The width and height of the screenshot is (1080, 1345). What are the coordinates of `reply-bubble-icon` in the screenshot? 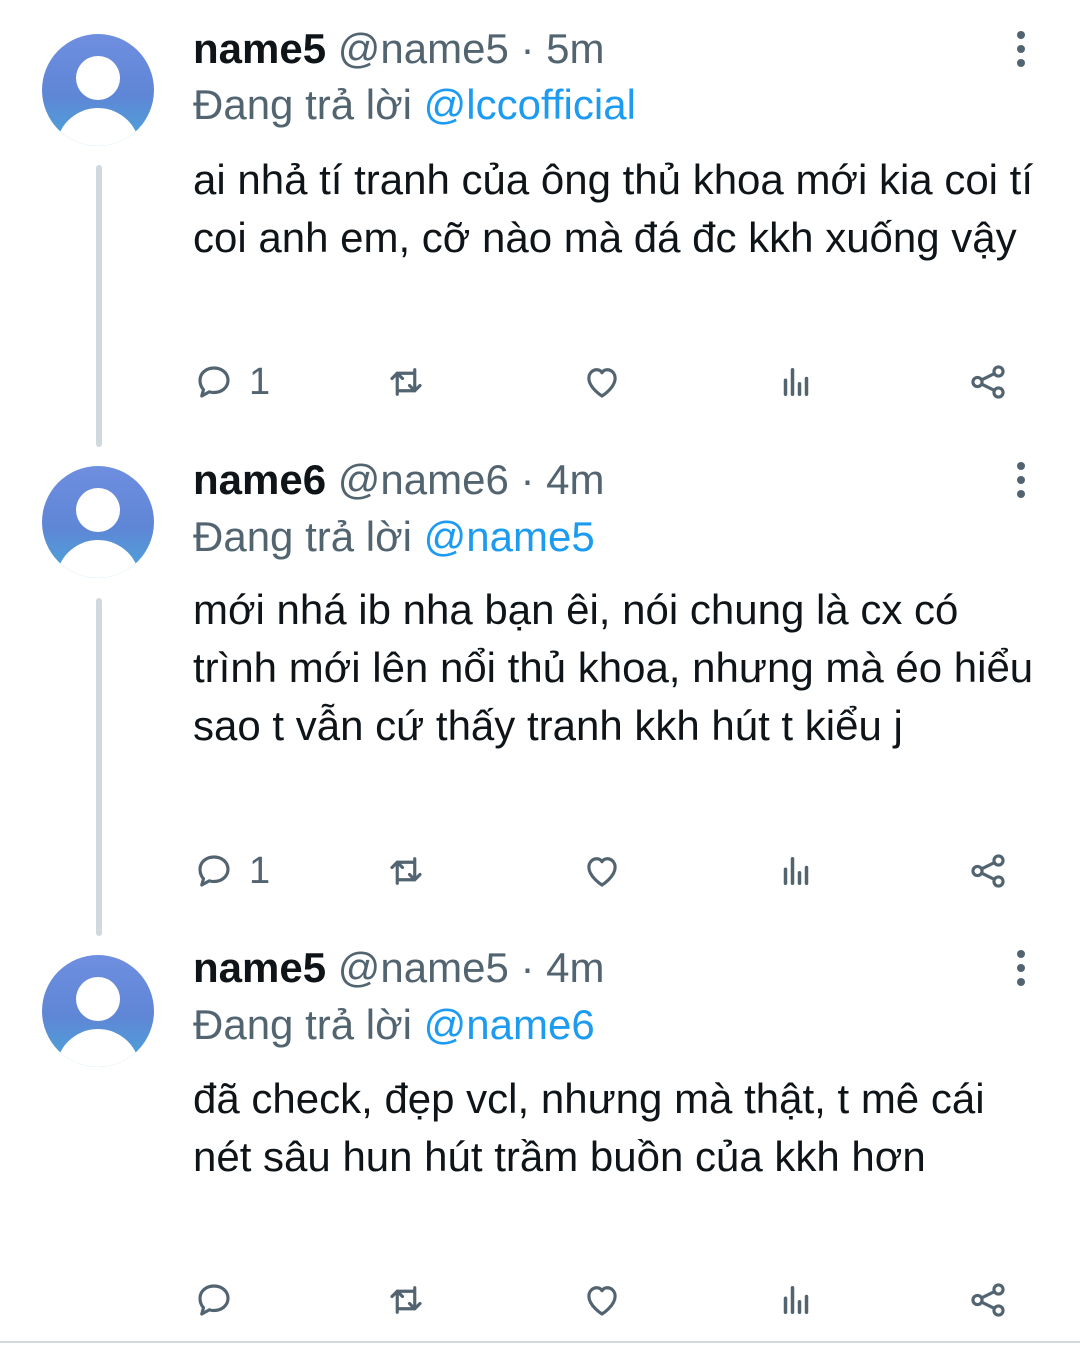 It's located at (214, 1300).